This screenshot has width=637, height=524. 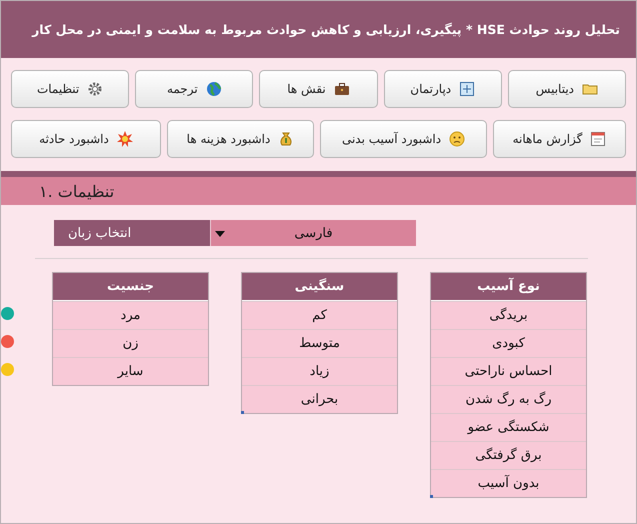 I want to click on picture-icon, so click(x=467, y=89).